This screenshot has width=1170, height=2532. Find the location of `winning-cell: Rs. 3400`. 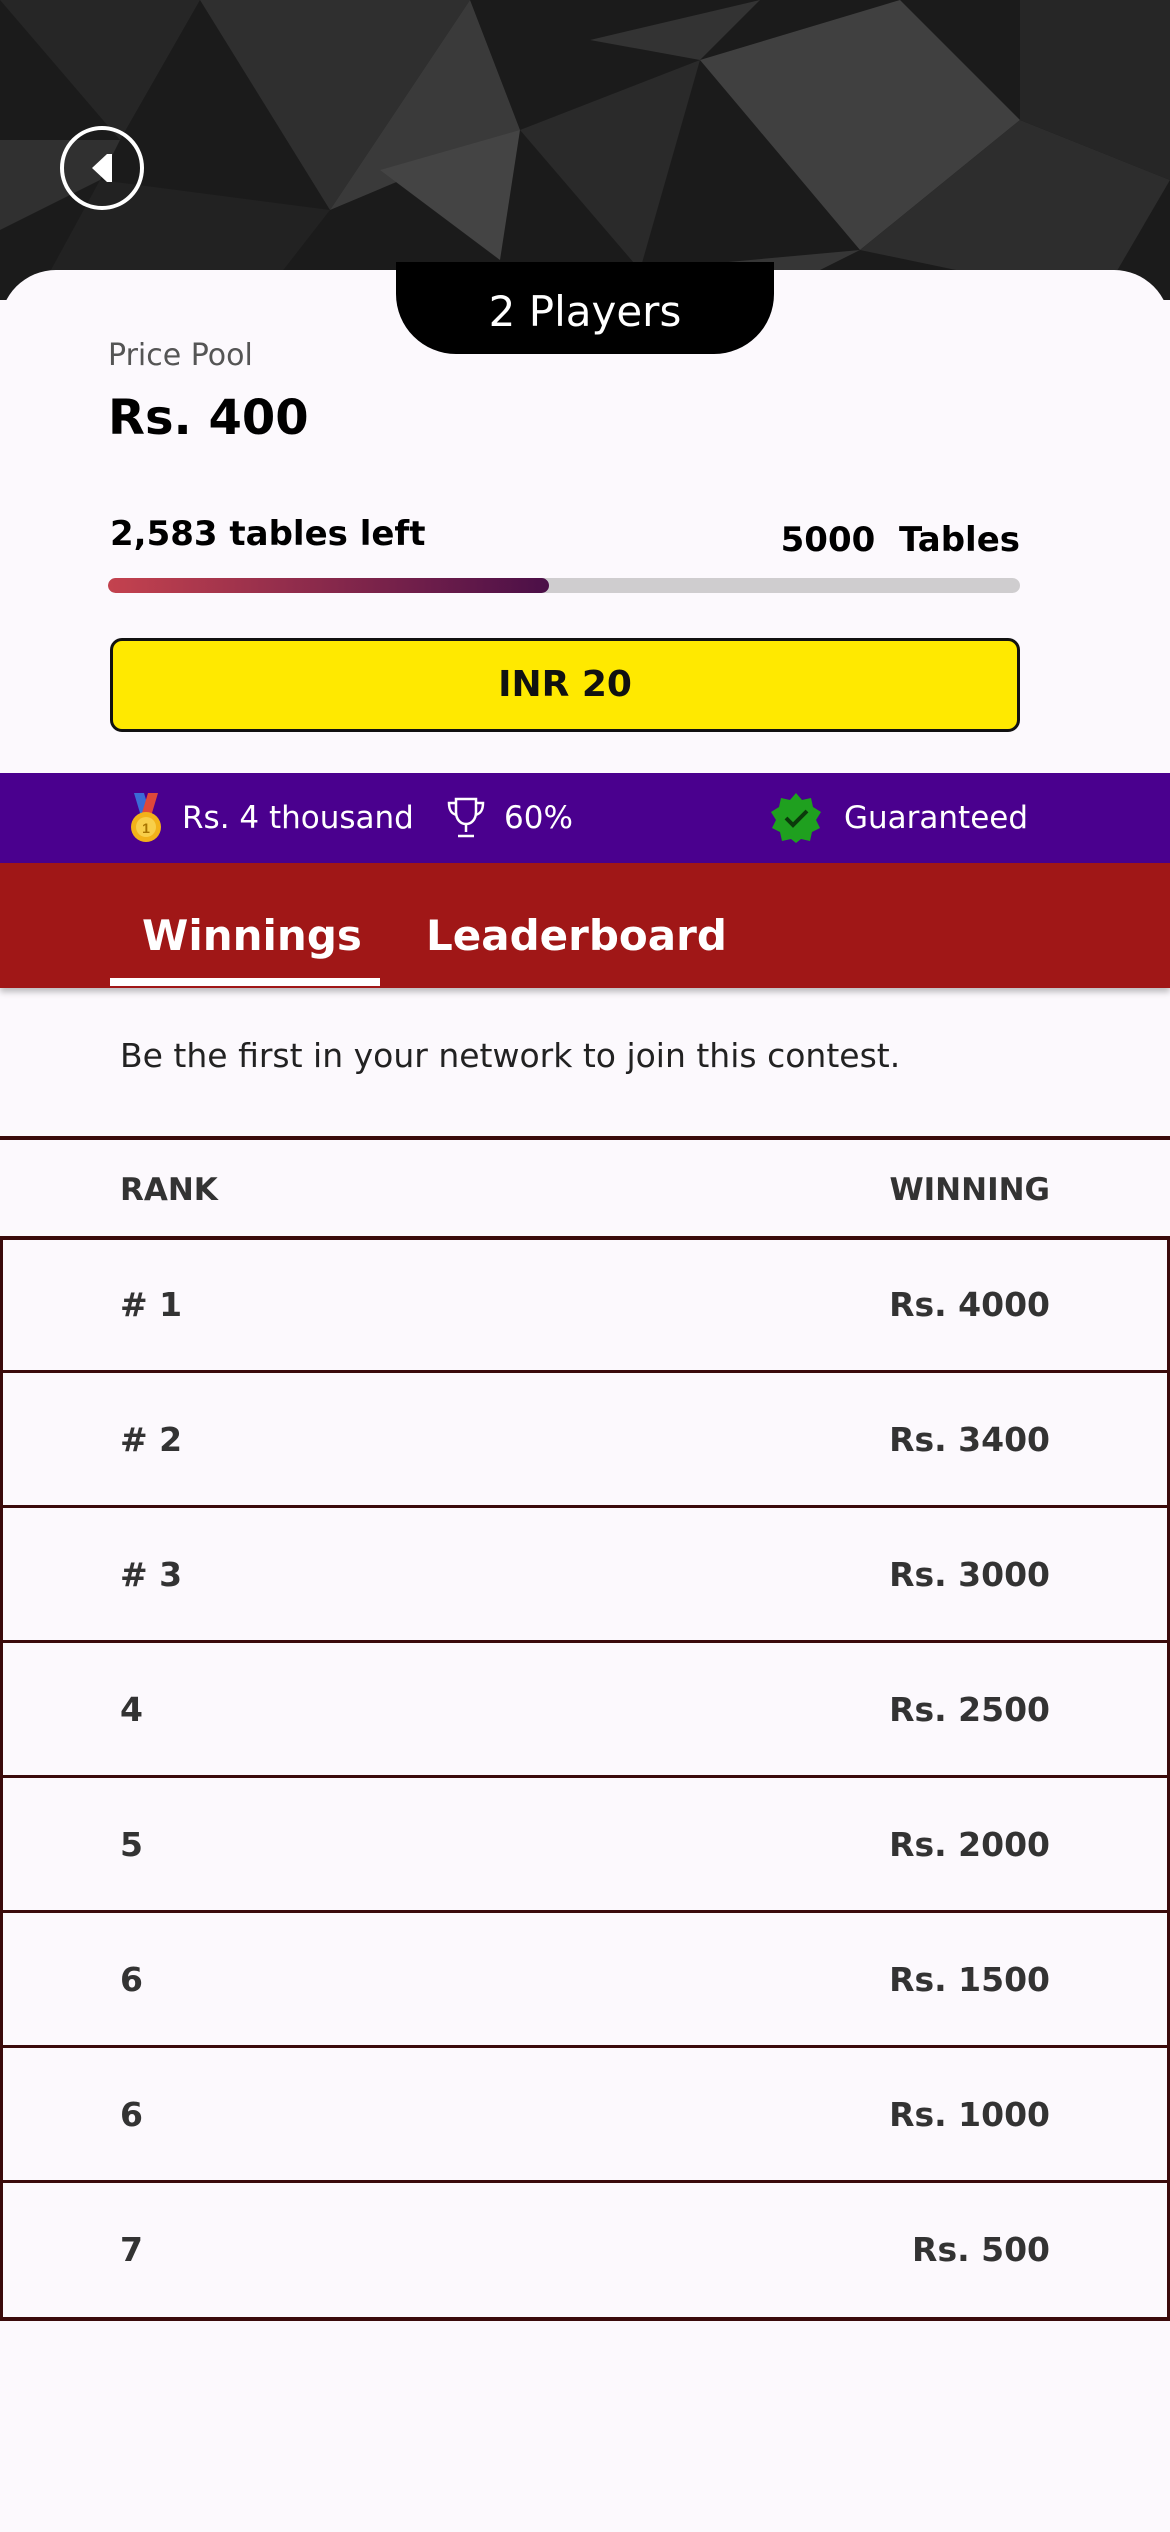

winning-cell: Rs. 3400 is located at coordinates (969, 1439).